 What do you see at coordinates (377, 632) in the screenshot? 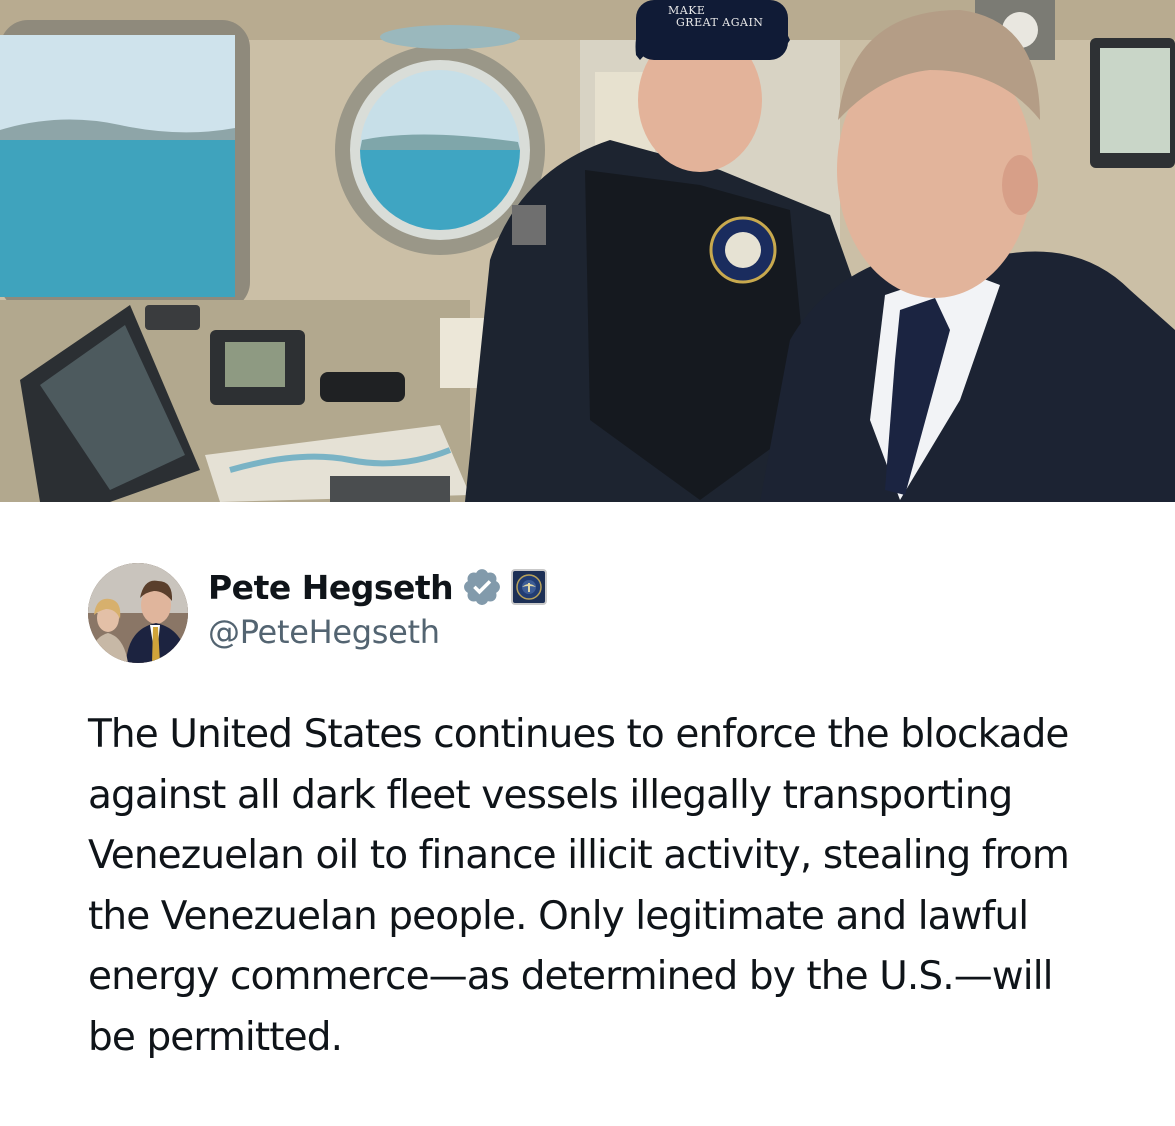
I see `author-handle: @PeteHegseth` at bounding box center [377, 632].